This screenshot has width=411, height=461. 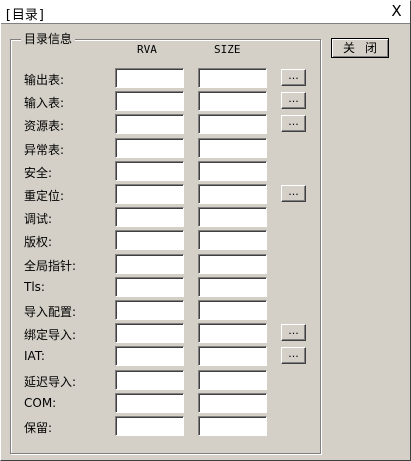 I want to click on directory-row-label: 版权:, so click(x=38, y=242).